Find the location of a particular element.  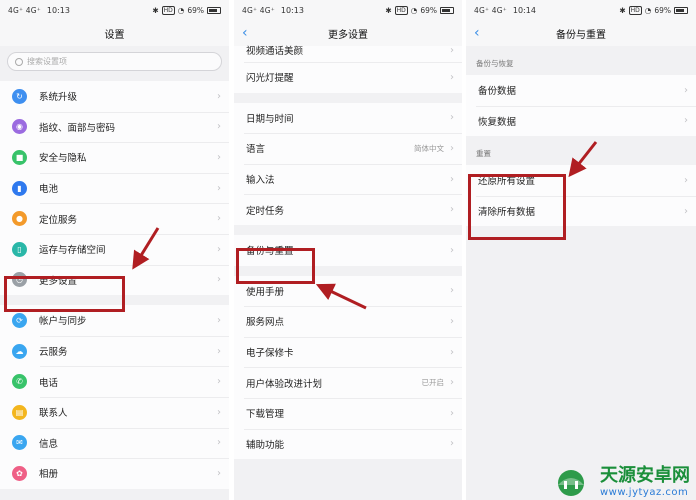

contacts-icon: ▤ is located at coordinates (19, 412).